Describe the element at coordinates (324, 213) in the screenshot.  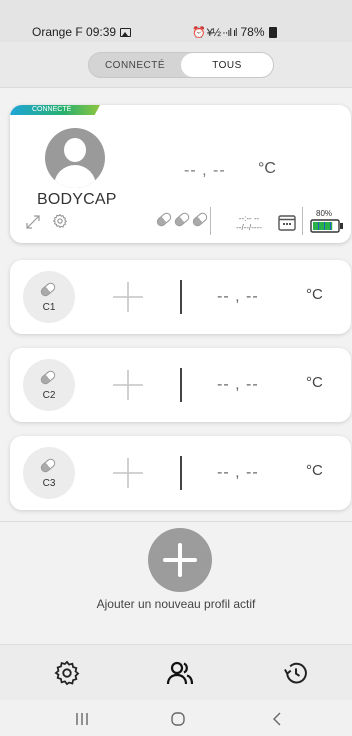
I see `battery-level-label: 80%` at that location.